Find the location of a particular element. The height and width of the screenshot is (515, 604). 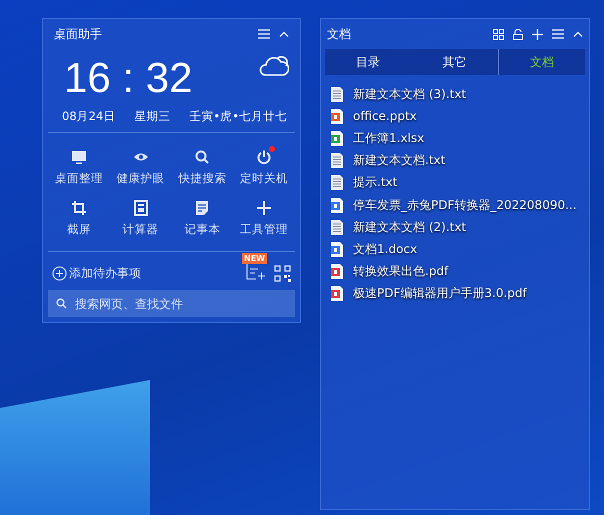

clock-time: 16 : 32 is located at coordinates (128, 78).